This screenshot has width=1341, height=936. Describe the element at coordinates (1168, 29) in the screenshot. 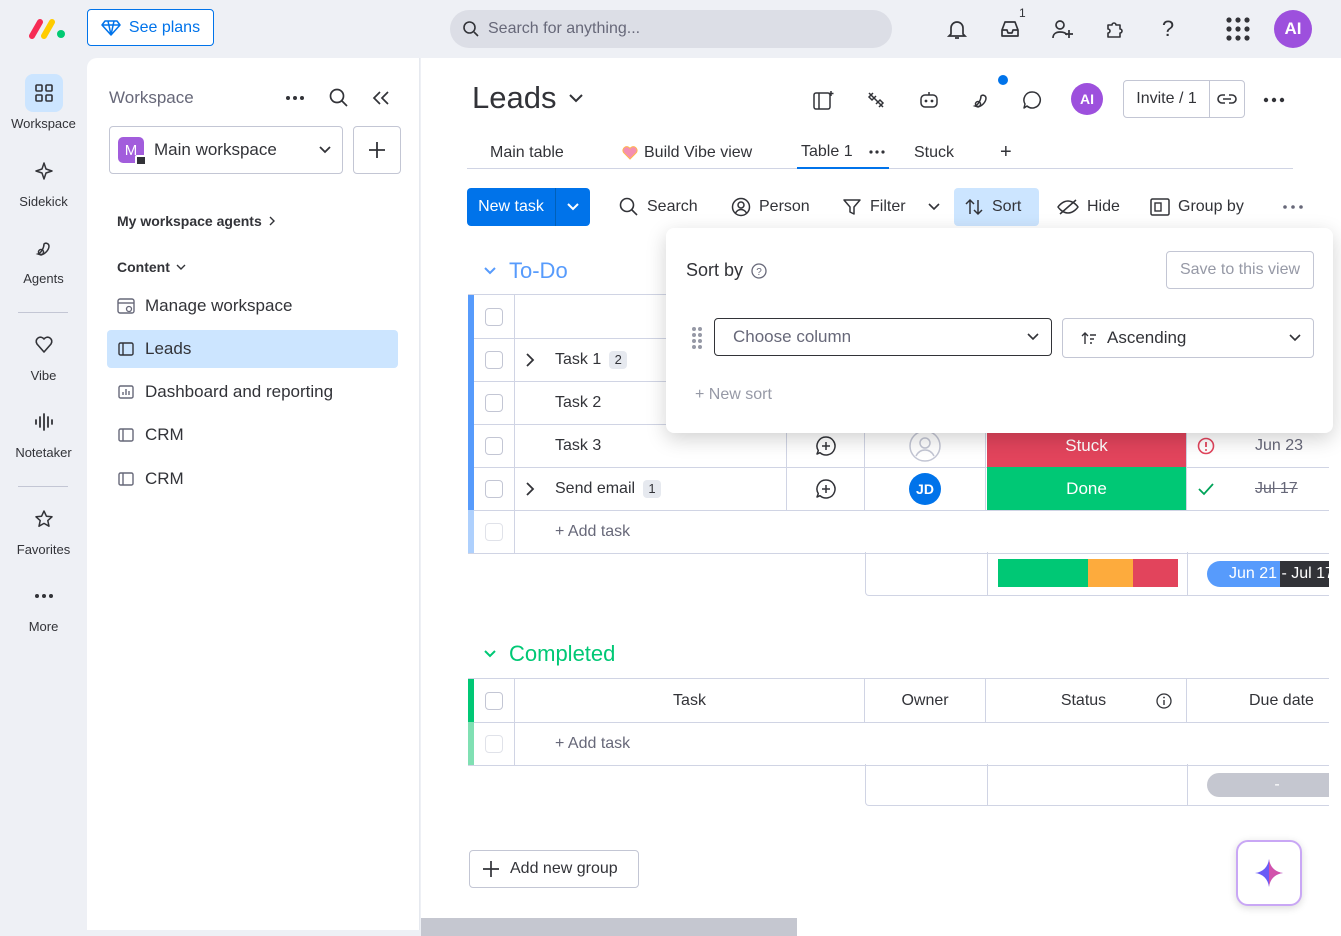

I see `help-icon: ?` at that location.